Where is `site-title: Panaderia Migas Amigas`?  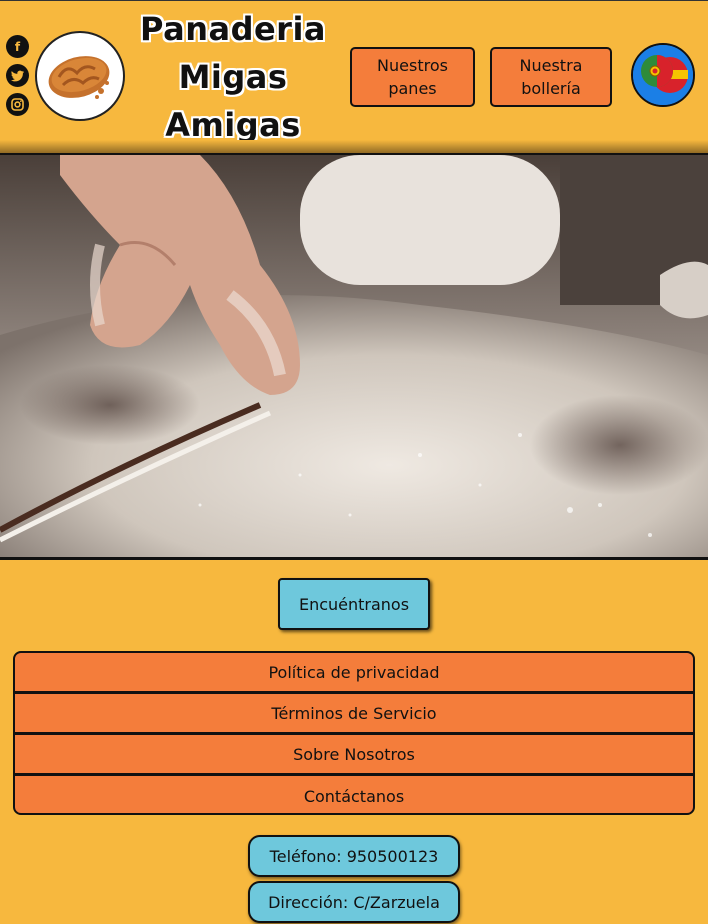
site-title: Panaderia Migas Amigas is located at coordinates (233, 77).